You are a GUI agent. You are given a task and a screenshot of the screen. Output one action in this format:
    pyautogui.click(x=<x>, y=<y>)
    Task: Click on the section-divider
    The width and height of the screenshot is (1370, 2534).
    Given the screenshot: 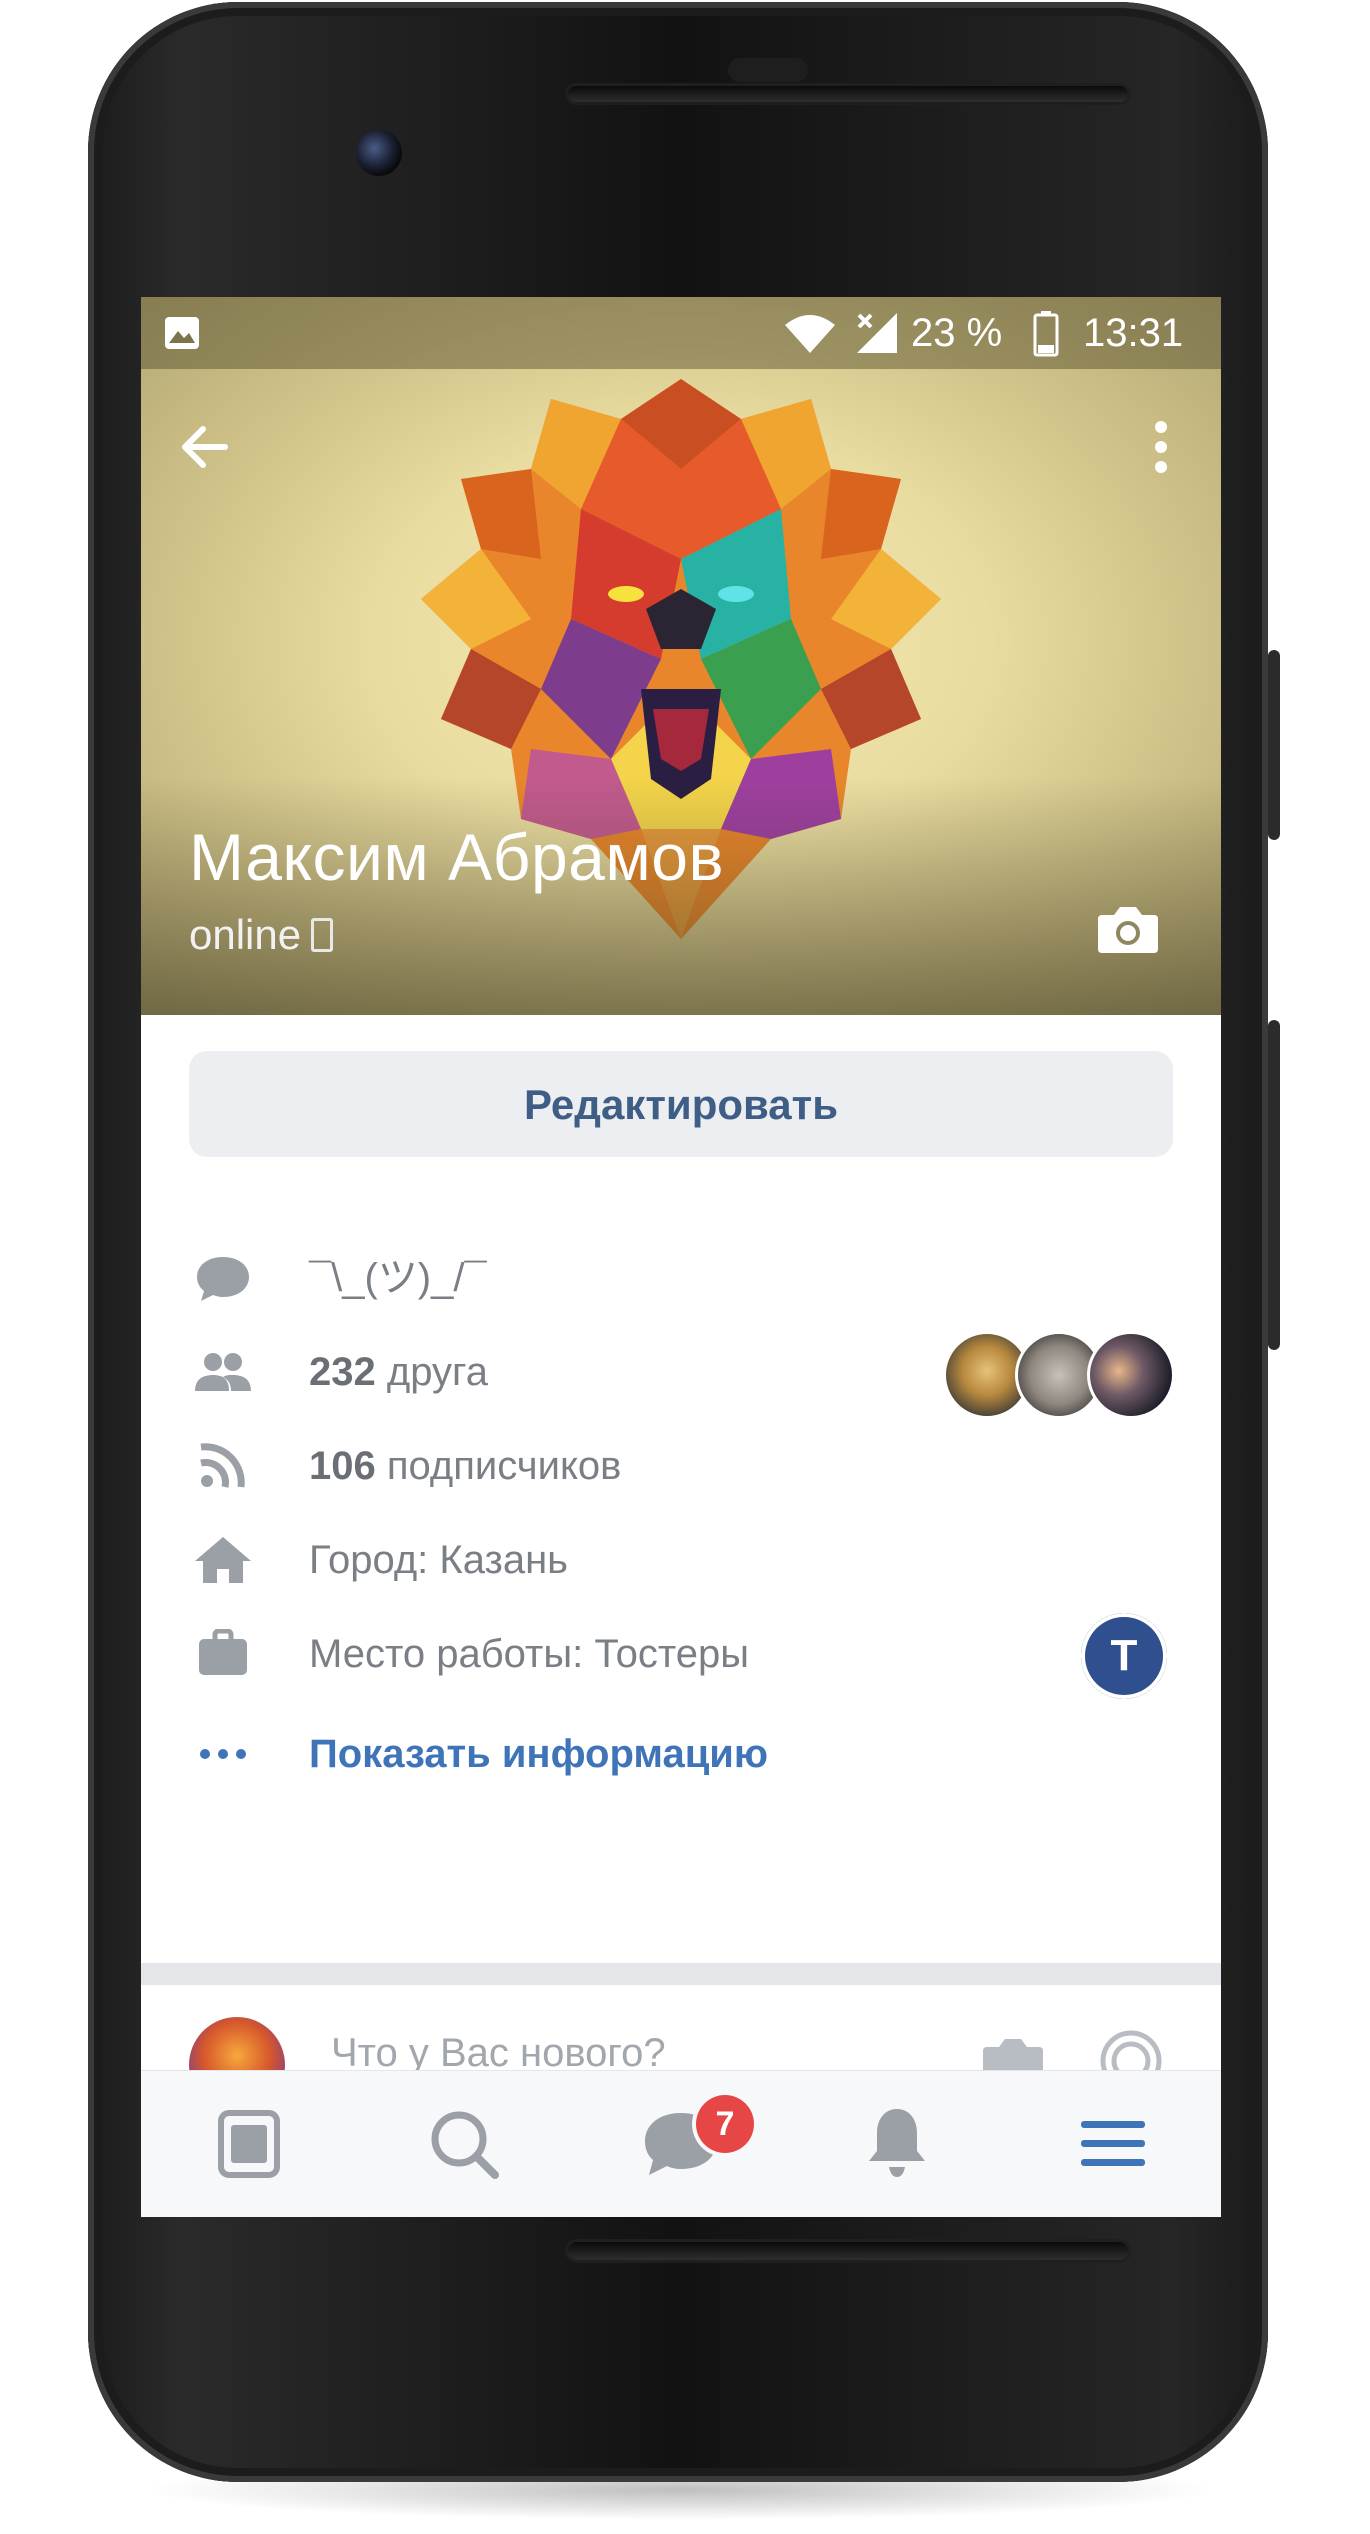 What is the action you would take?
    pyautogui.click(x=681, y=1974)
    